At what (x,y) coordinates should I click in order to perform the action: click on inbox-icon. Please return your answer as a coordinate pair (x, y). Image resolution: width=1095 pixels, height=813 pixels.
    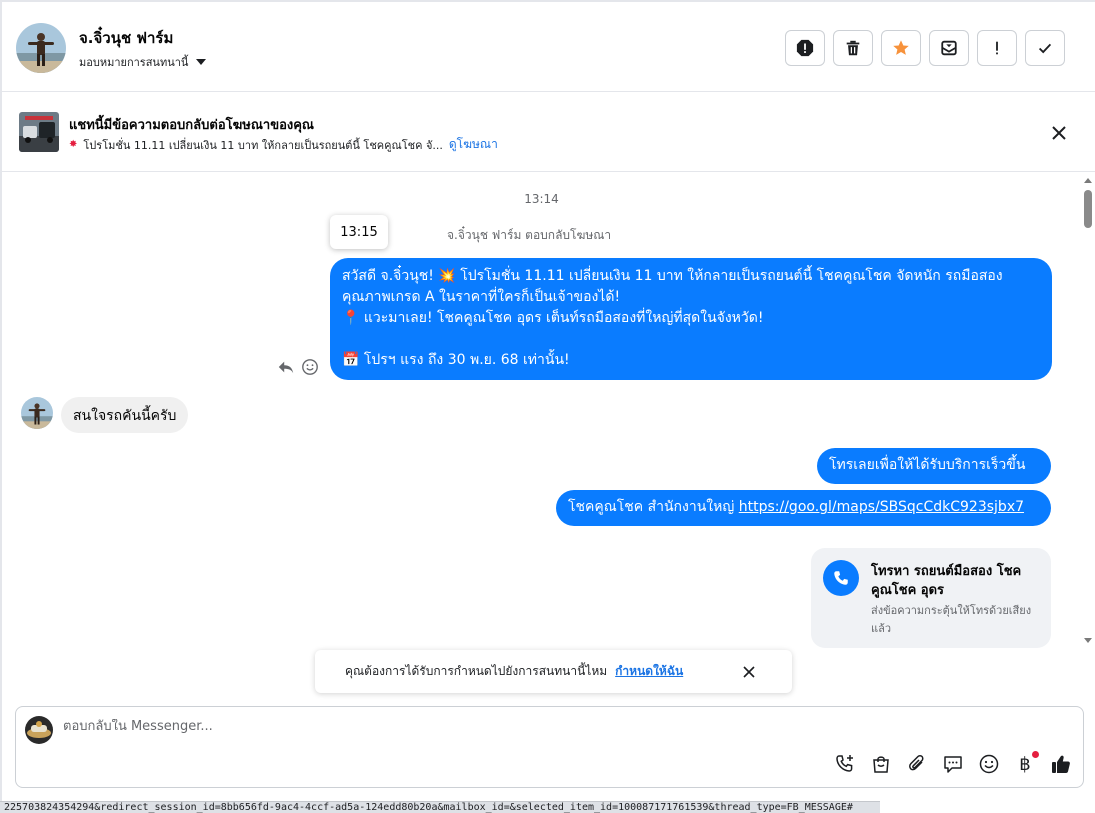
    Looking at the image, I should click on (949, 48).